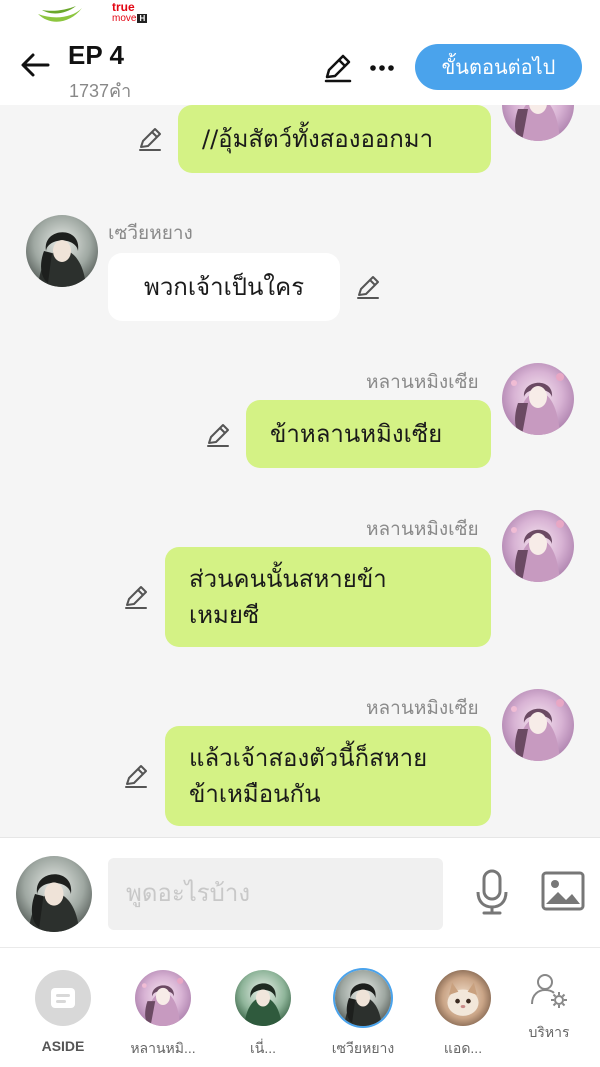 The height and width of the screenshot is (1067, 600). What do you see at coordinates (300, 15) in the screenshot?
I see `status-bar: true move H` at bounding box center [300, 15].